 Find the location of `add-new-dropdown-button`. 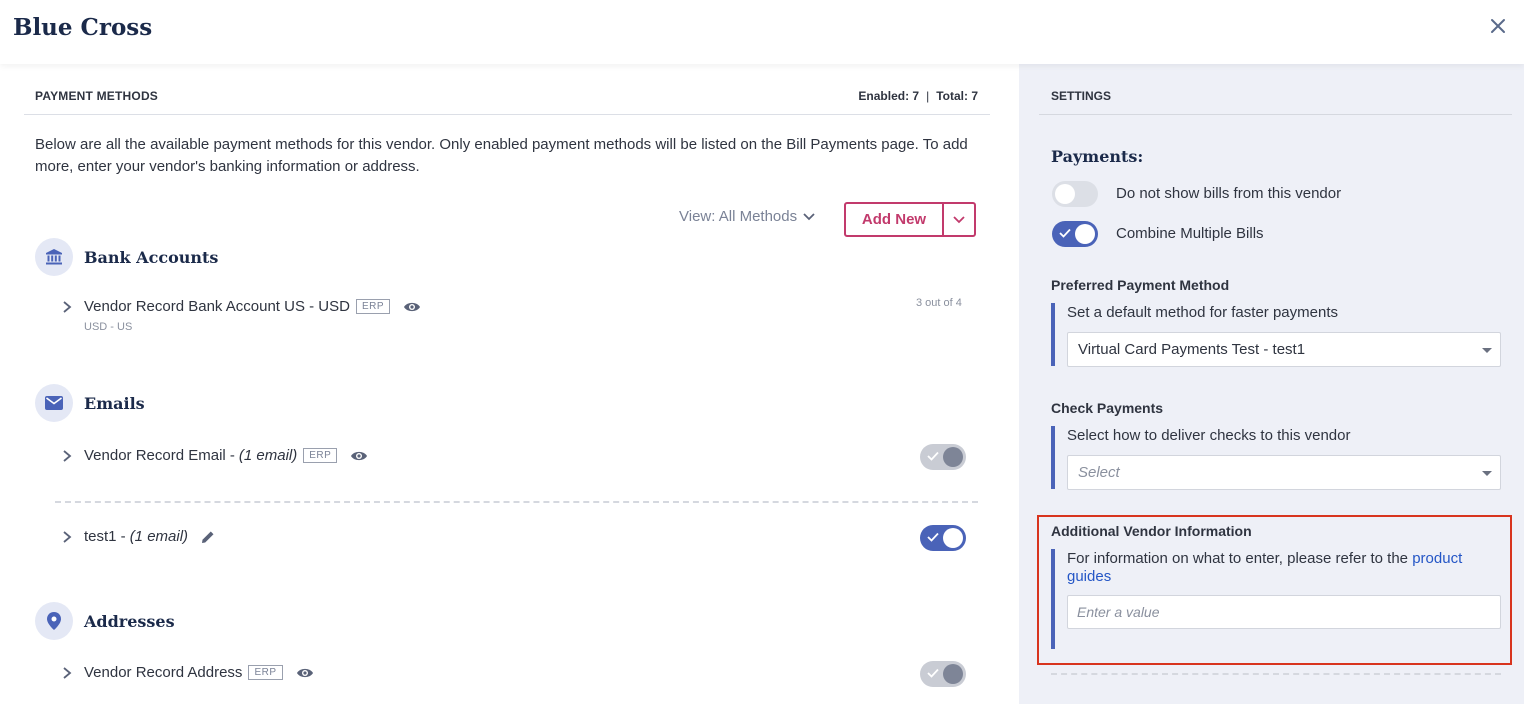

add-new-dropdown-button is located at coordinates (959, 219).